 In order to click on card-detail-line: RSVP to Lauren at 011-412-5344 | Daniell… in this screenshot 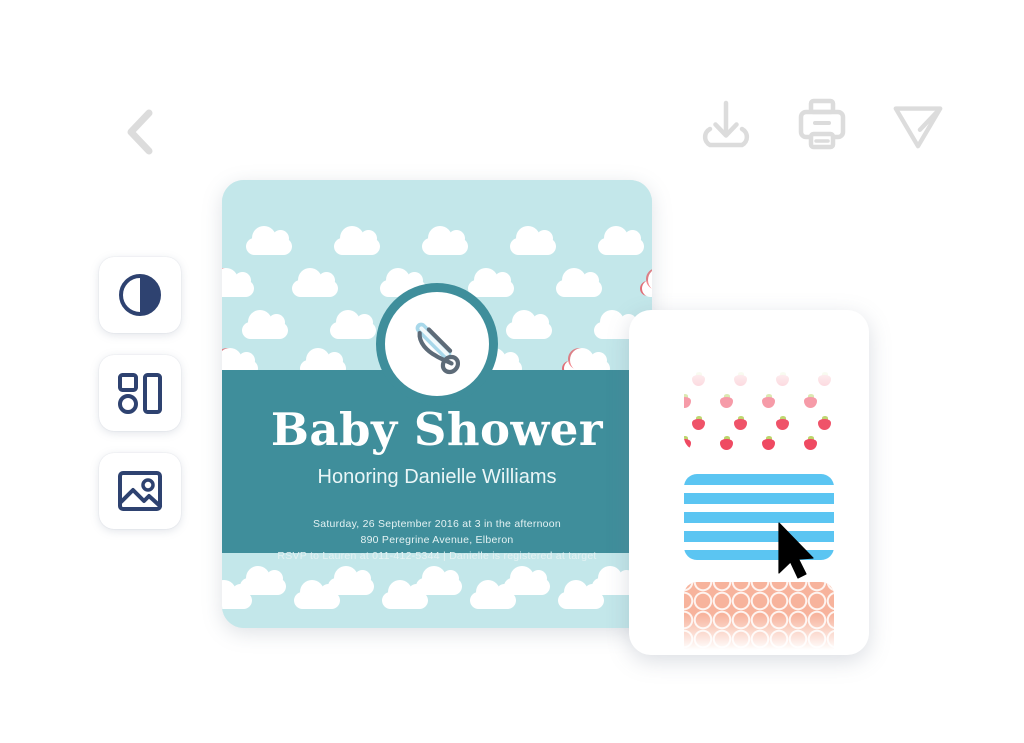, I will do `click(437, 556)`.